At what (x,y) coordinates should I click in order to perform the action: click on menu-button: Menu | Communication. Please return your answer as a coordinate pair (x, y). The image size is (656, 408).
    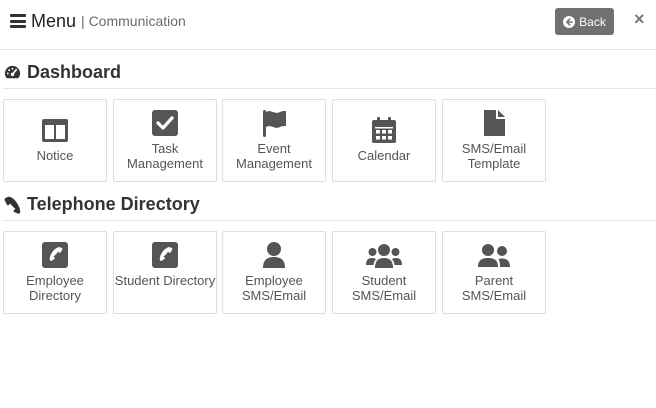
    Looking at the image, I should click on (98, 21).